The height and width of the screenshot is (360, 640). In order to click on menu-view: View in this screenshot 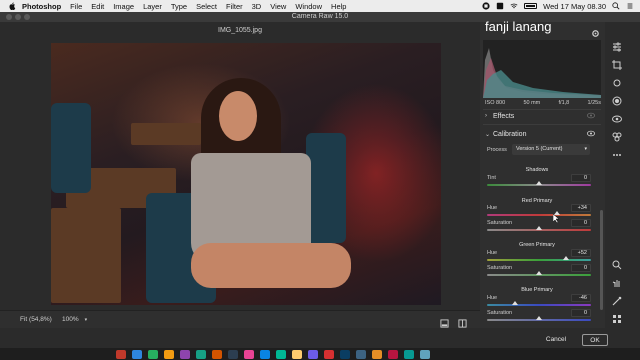, I will do `click(278, 6)`.